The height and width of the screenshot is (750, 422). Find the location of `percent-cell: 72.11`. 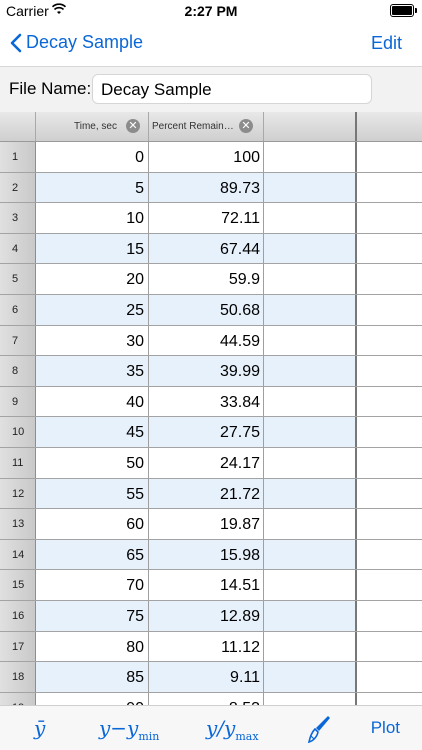

percent-cell: 72.11 is located at coordinates (206, 218).